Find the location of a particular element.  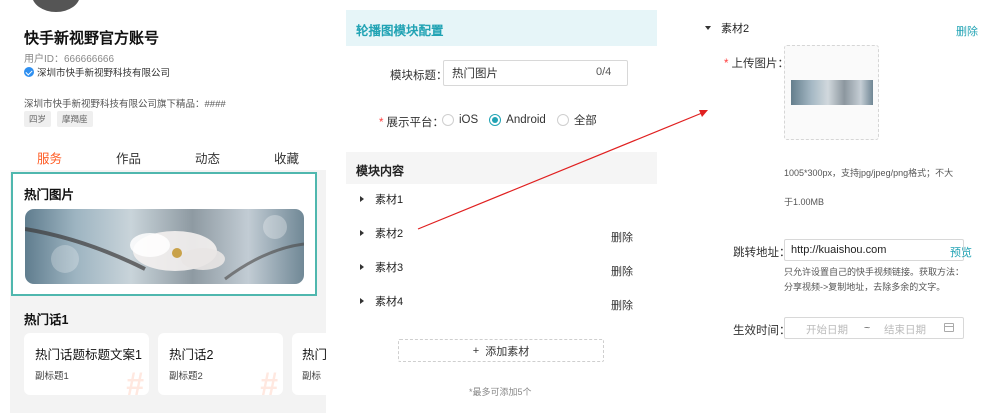

preview-link: 预览 is located at coordinates (961, 252).